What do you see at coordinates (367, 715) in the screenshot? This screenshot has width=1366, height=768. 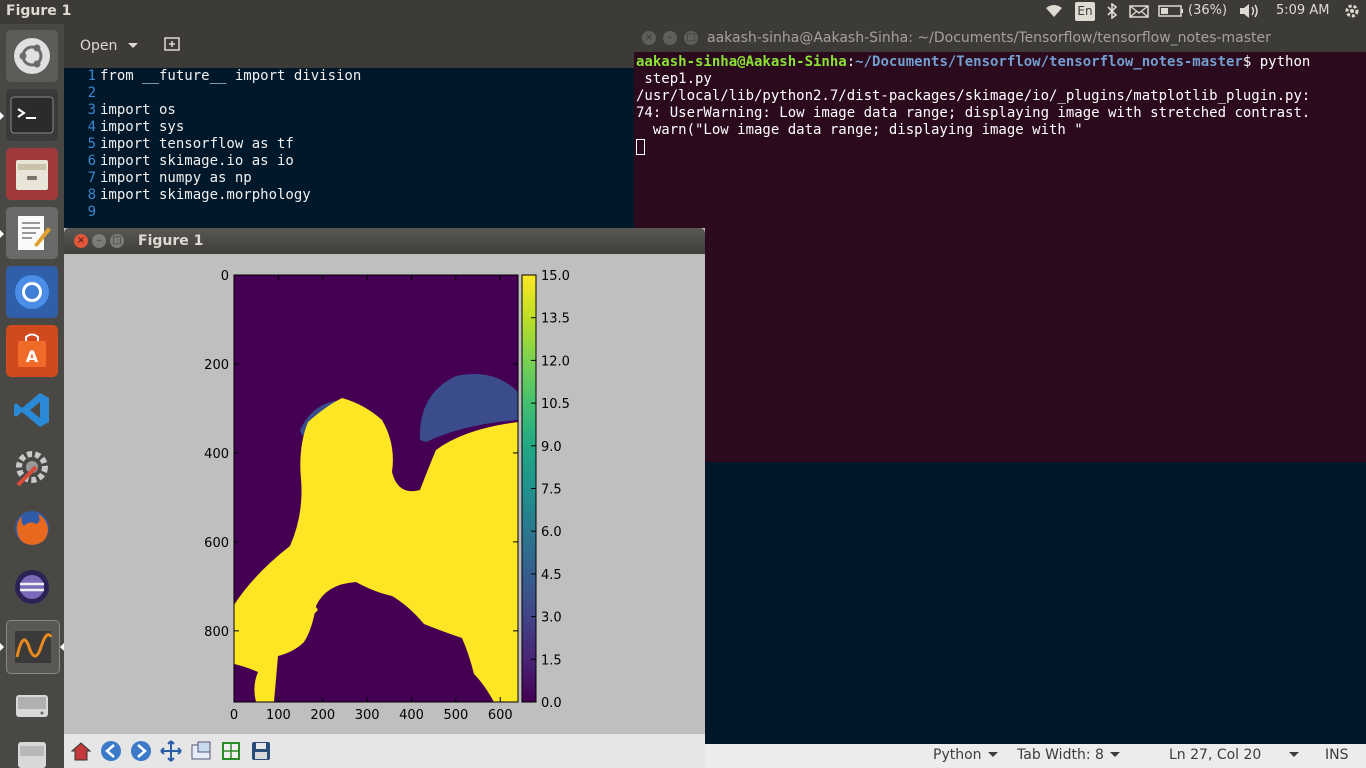 I see `x-tick-label: 300` at bounding box center [367, 715].